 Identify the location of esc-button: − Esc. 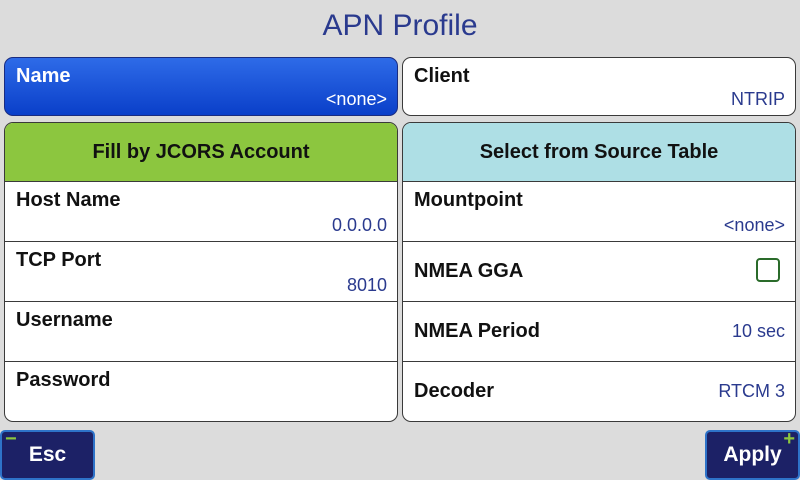
(47, 454).